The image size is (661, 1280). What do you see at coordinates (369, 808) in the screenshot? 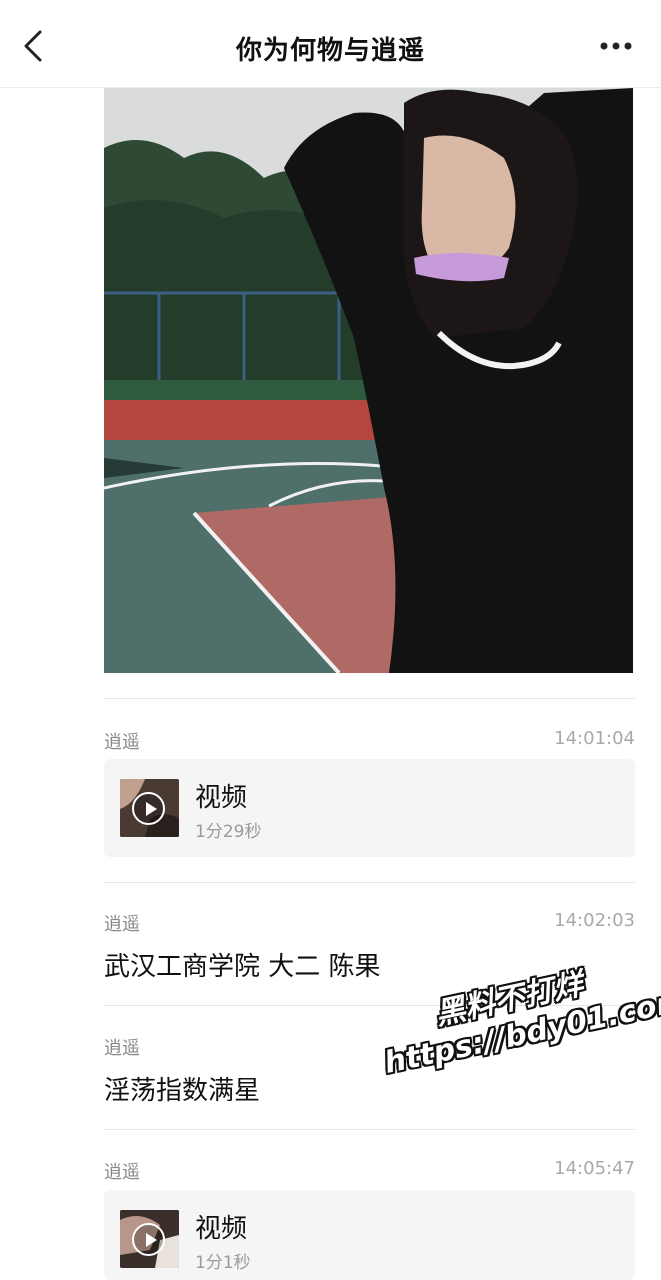
I see `video-card: 视频 1分29秒` at bounding box center [369, 808].